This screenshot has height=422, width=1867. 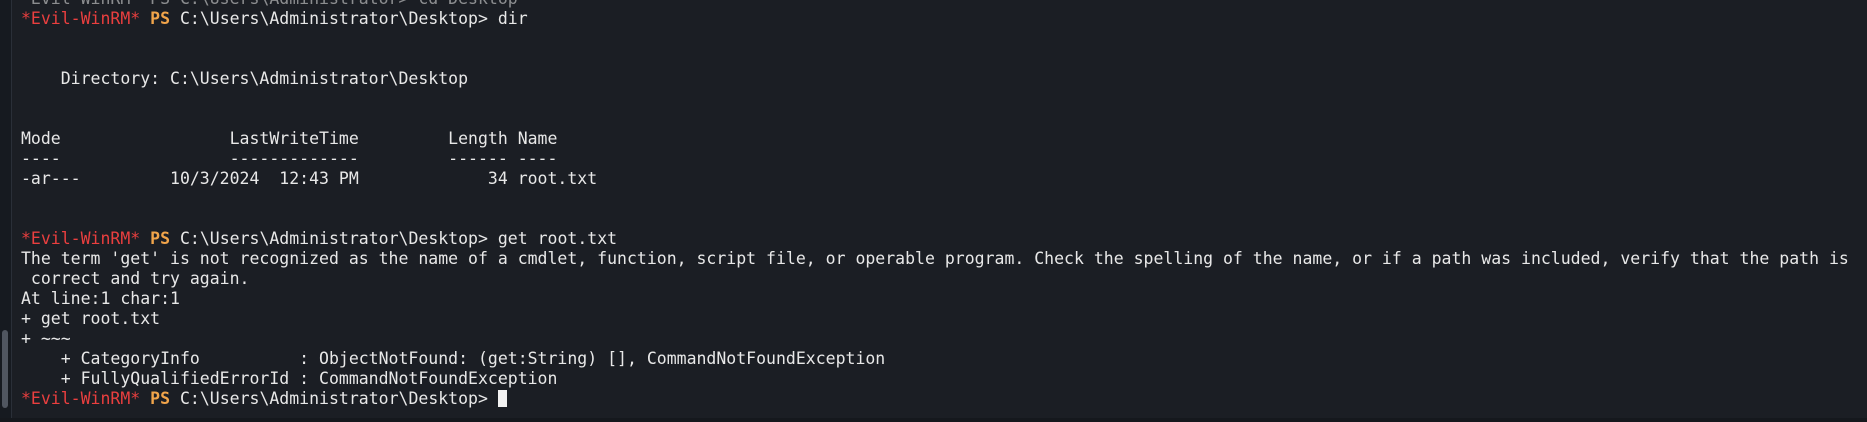 I want to click on table-header: Mode LastWriteTime Length Name, so click(x=289, y=138).